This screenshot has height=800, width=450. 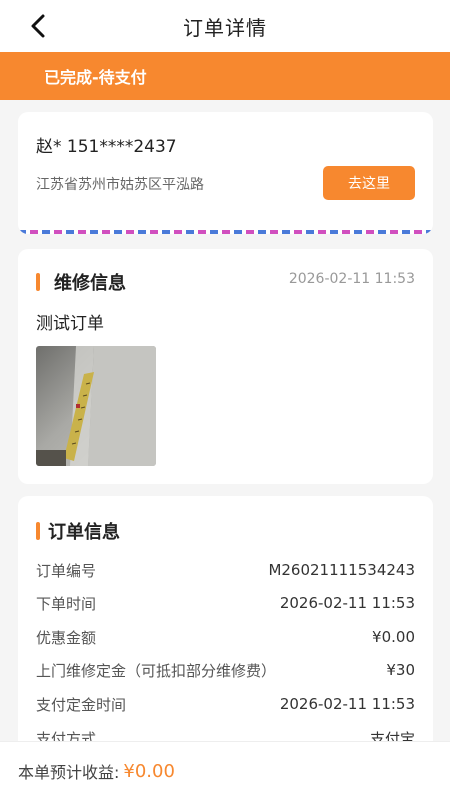 What do you see at coordinates (149, 771) in the screenshot?
I see `earnings-amount: ¥0.00` at bounding box center [149, 771].